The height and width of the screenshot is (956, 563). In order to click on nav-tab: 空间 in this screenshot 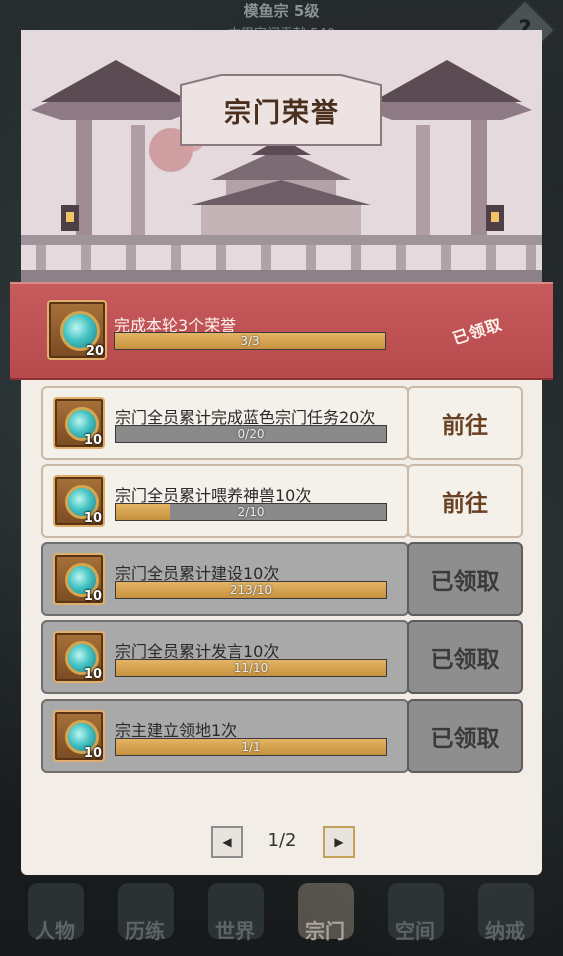, I will do `click(415, 918)`.